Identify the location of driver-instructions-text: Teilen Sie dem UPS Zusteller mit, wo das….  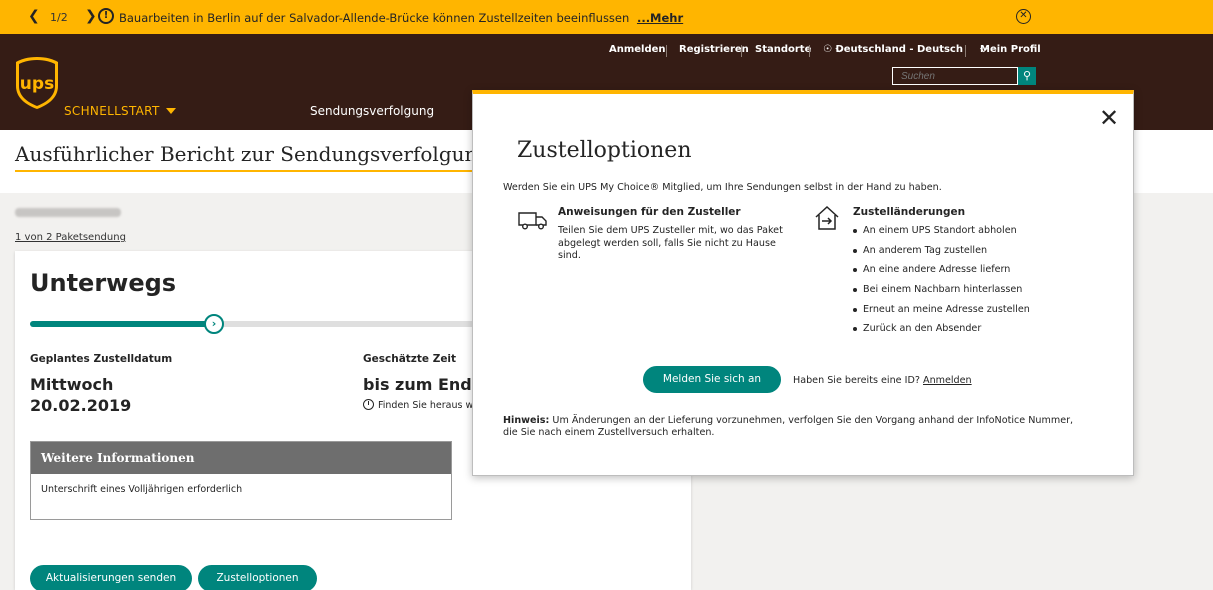
(670, 243).